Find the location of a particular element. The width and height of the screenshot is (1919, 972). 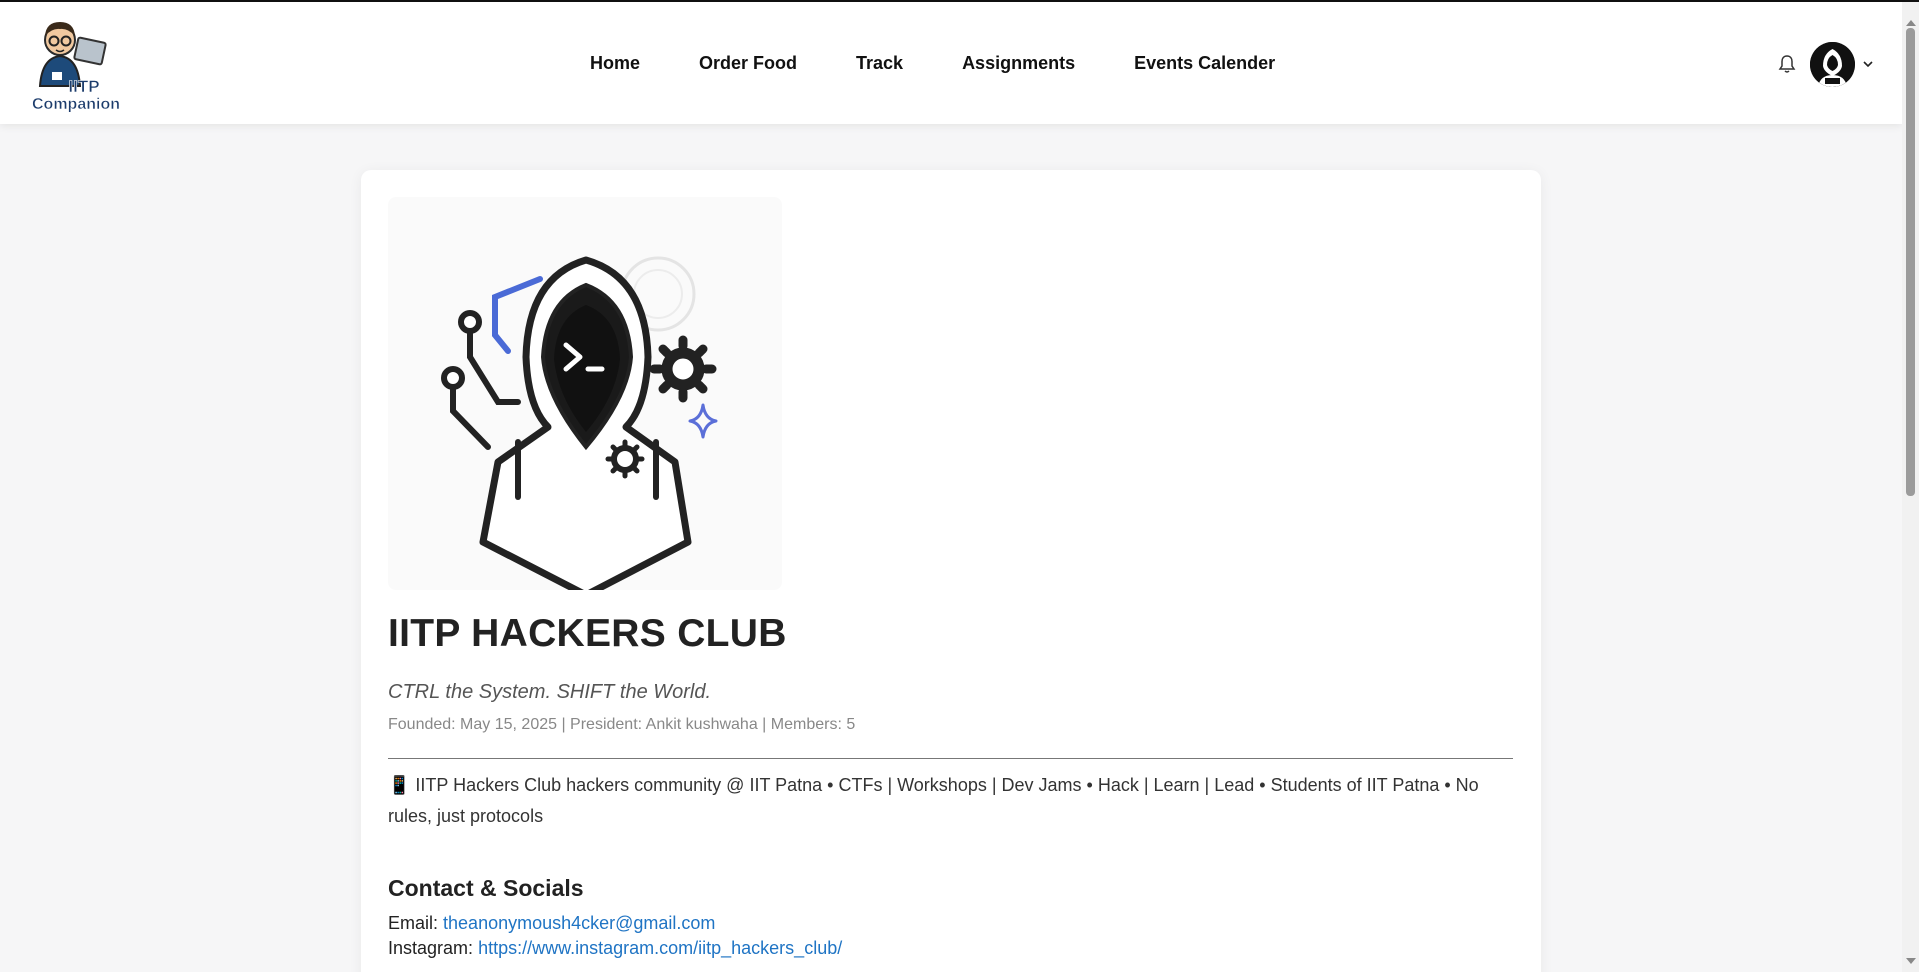

email-link: theanonymoush4cker@gmail.com is located at coordinates (579, 923).